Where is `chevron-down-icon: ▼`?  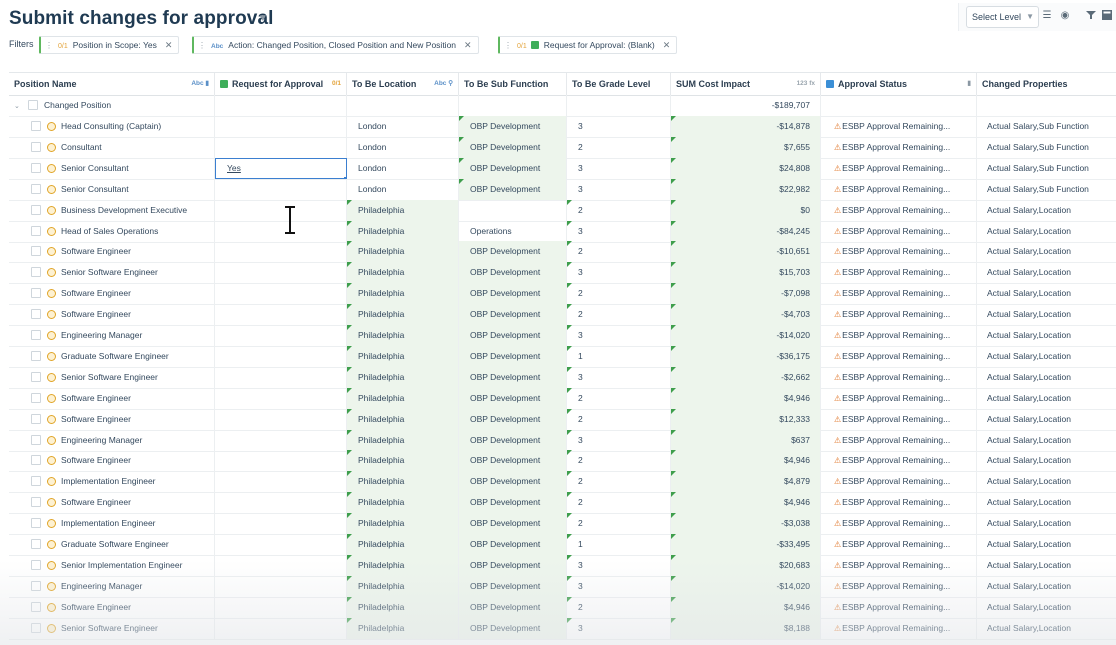 chevron-down-icon: ▼ is located at coordinates (263, 18).